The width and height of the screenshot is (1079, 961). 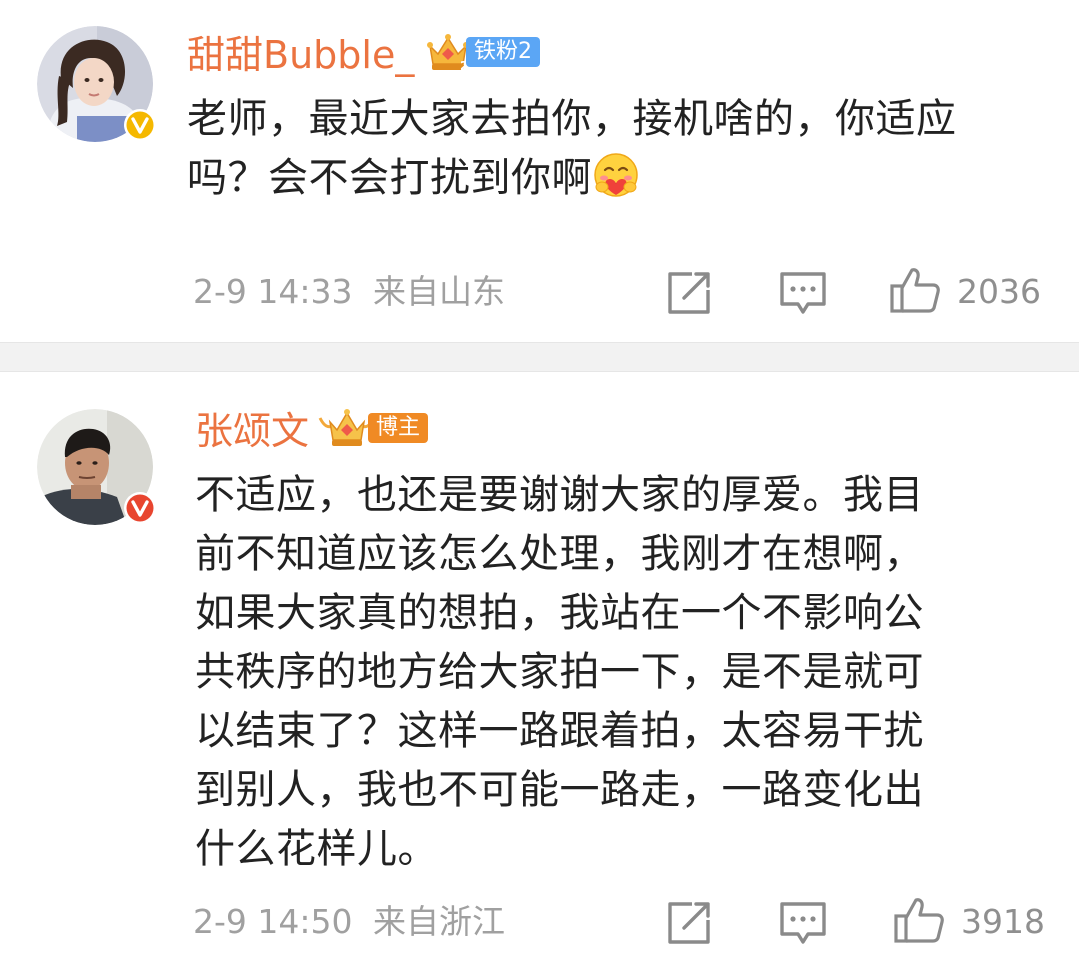 I want to click on comment-text: 老师，最近大家去拍你，接机啥的，你适应 吗？会不会打扰到你啊, so click(x=572, y=149).